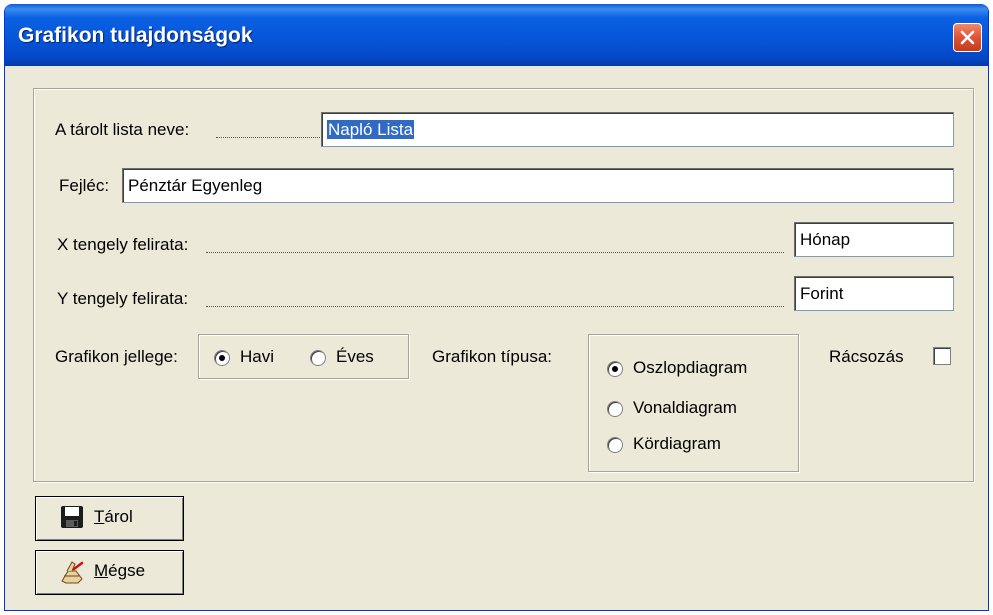 The width and height of the screenshot is (993, 615). What do you see at coordinates (677, 444) in the screenshot?
I see `pie-chart-radio-label: Kördiagram` at bounding box center [677, 444].